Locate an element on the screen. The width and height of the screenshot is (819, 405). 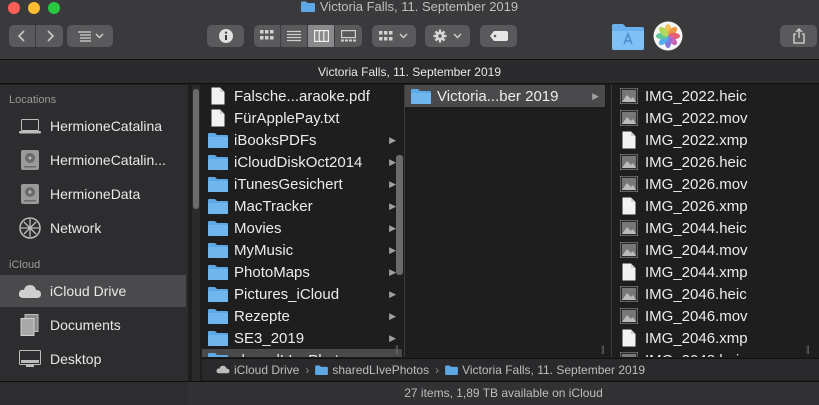
icon-view-button is located at coordinates (267, 36).